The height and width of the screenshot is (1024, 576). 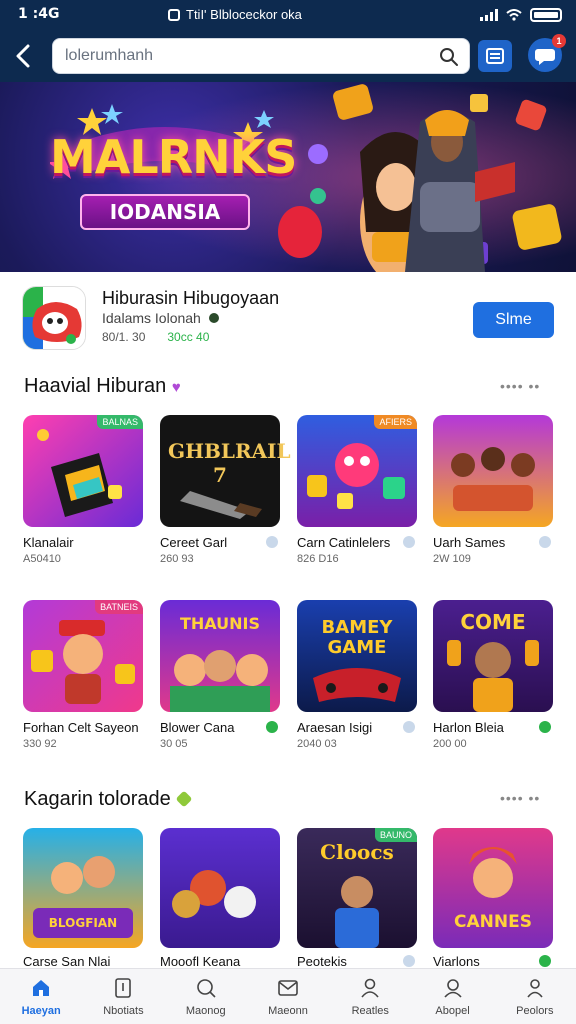 I want to click on game-card: BALNAS Klanalair A50410, so click(x=83, y=495).